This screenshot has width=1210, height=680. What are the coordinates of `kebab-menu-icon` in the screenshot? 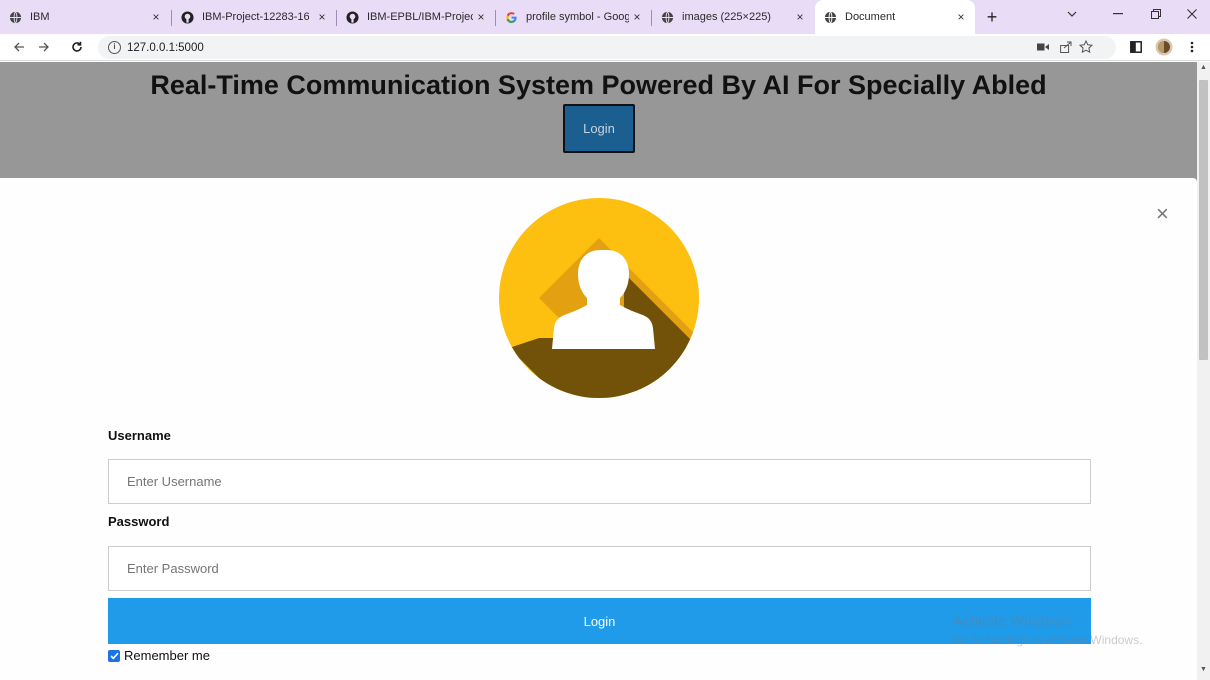 It's located at (1192, 47).